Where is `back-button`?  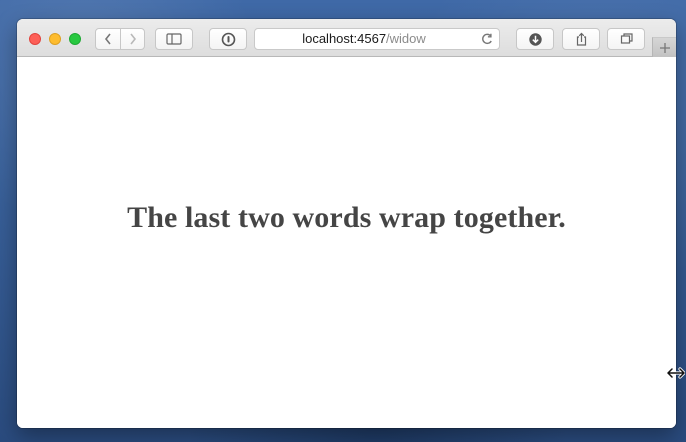
back-button is located at coordinates (108, 39).